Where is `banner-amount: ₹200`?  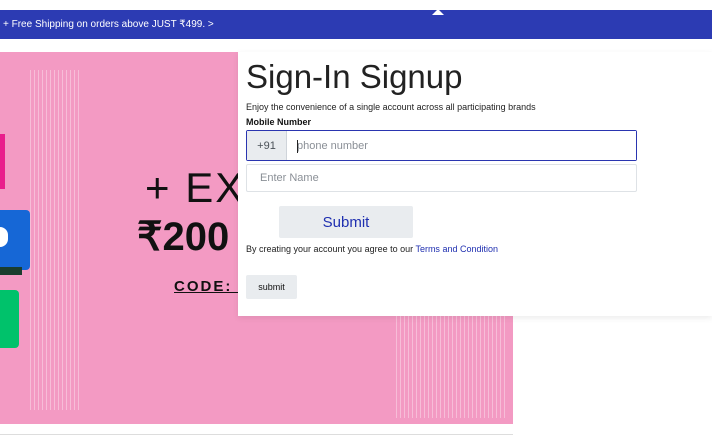 banner-amount: ₹200 is located at coordinates (183, 237).